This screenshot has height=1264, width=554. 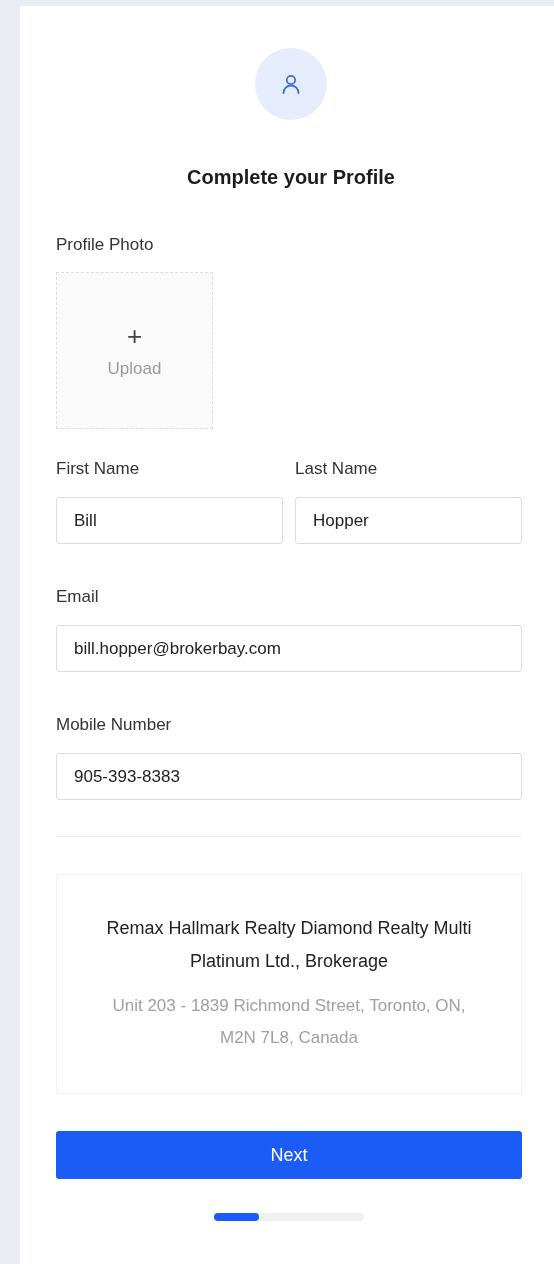 I want to click on field-label: Mobile Number, so click(x=114, y=725).